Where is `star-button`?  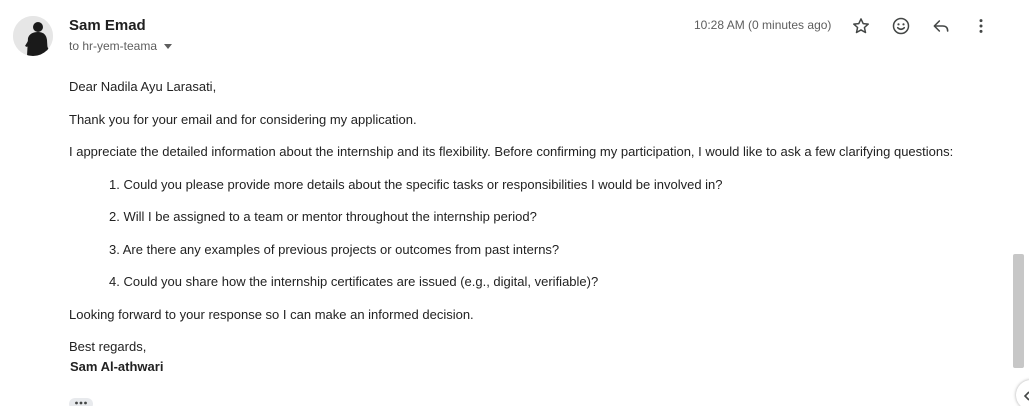 star-button is located at coordinates (861, 26).